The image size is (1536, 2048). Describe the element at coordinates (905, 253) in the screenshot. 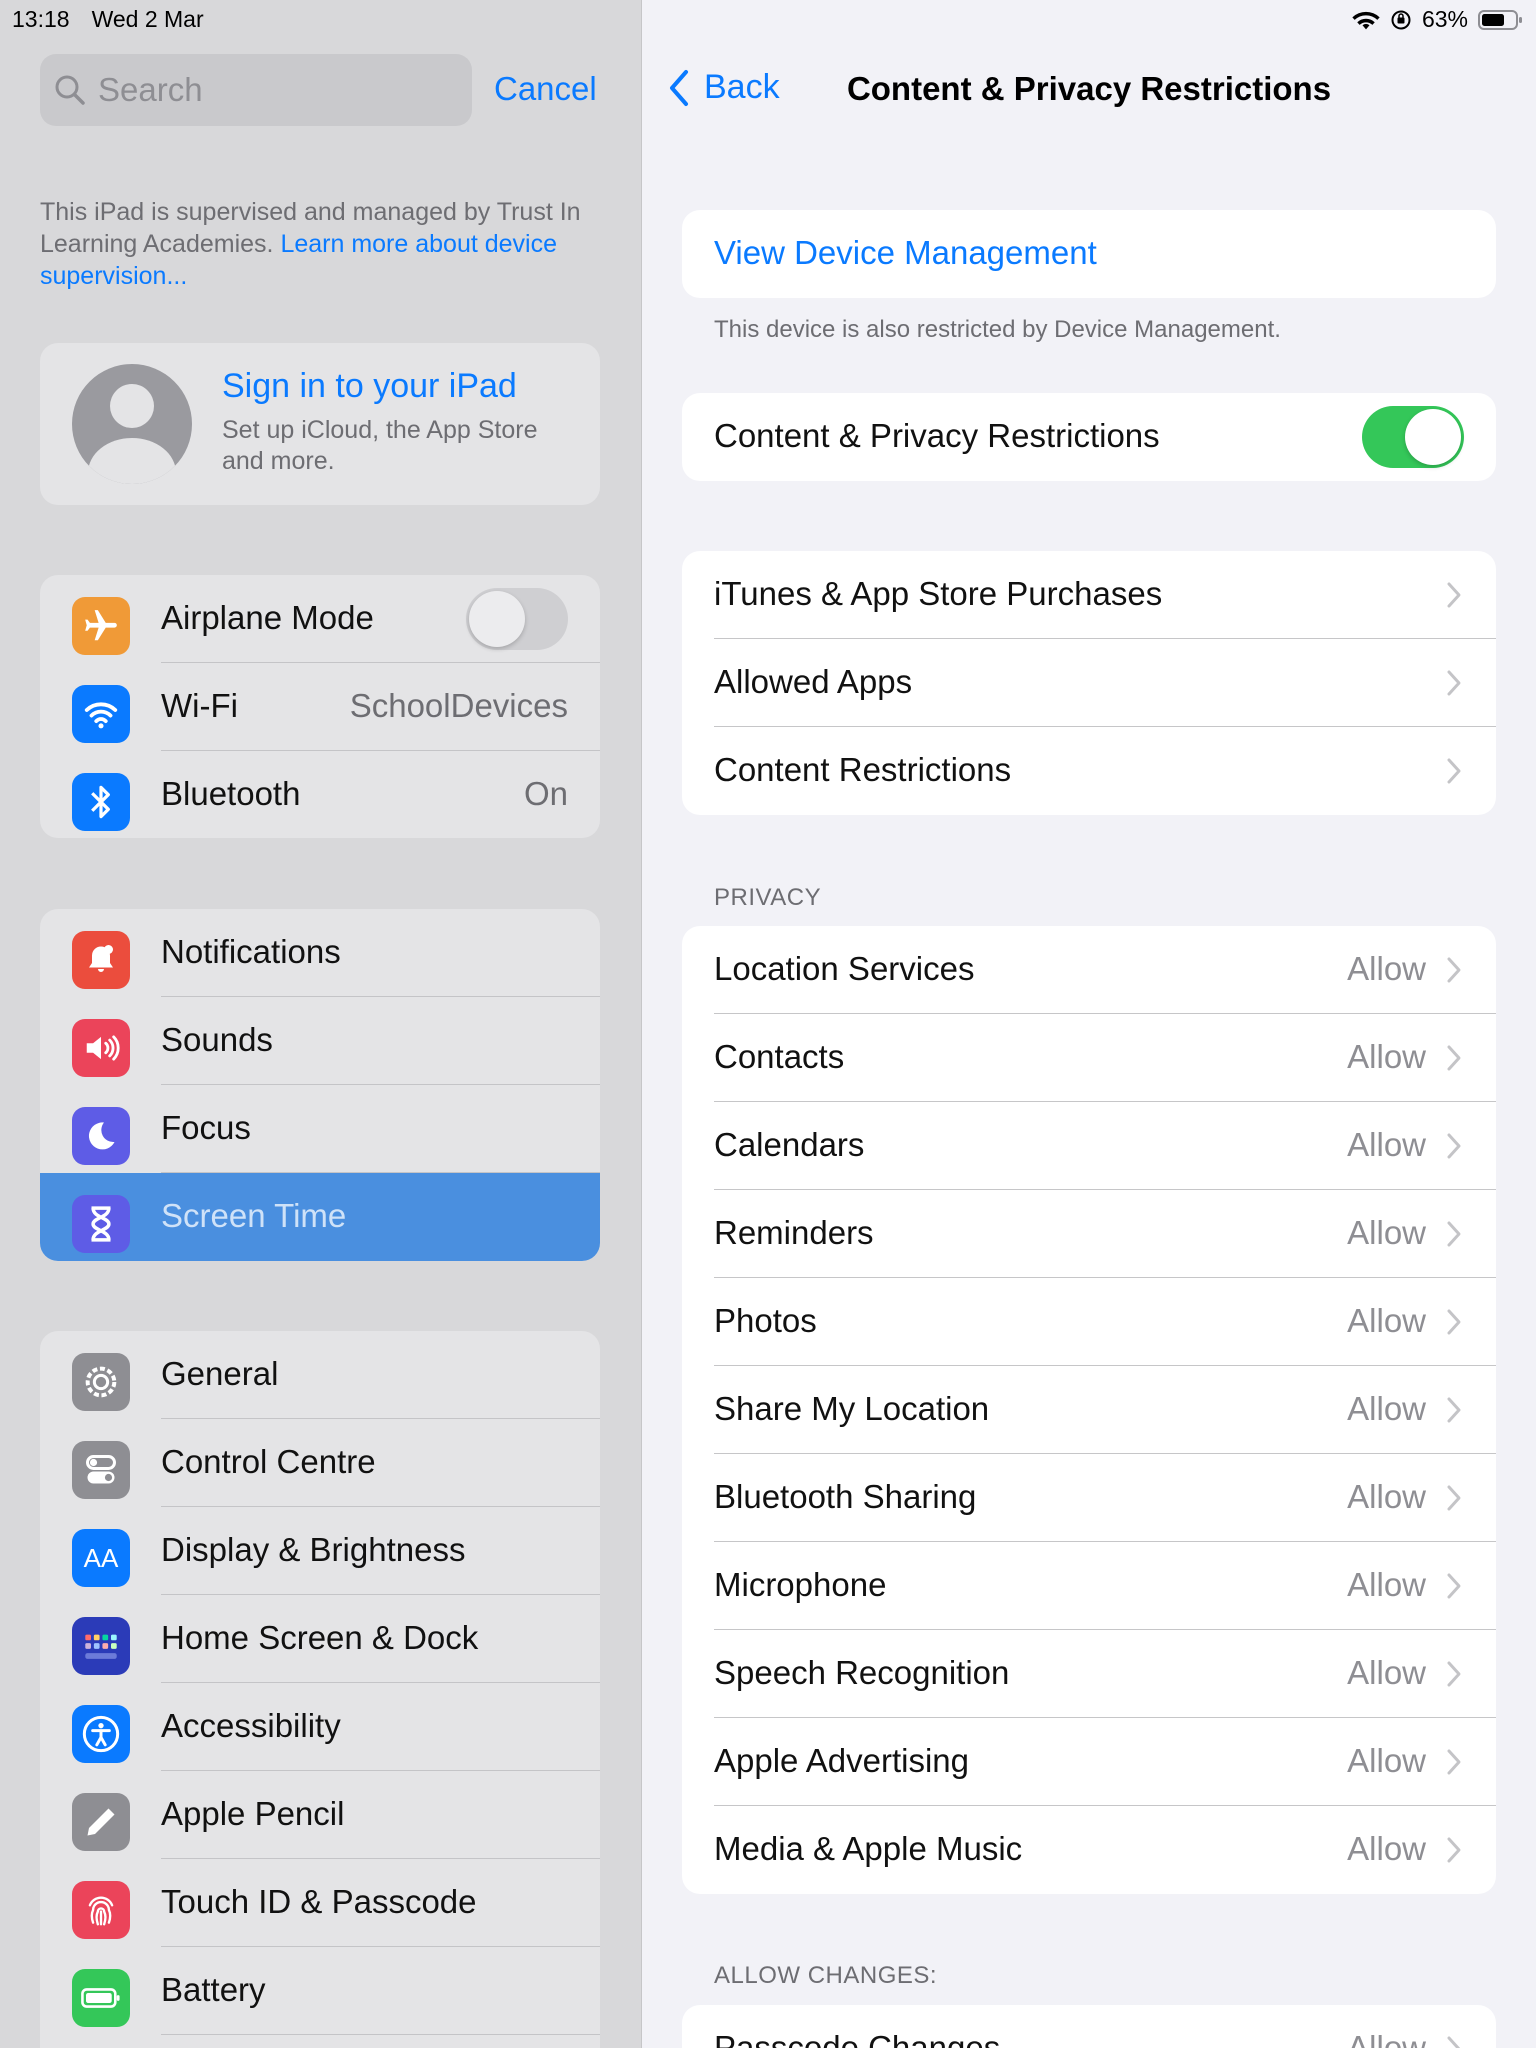

I see `view-device-management-link: View Device Management` at that location.